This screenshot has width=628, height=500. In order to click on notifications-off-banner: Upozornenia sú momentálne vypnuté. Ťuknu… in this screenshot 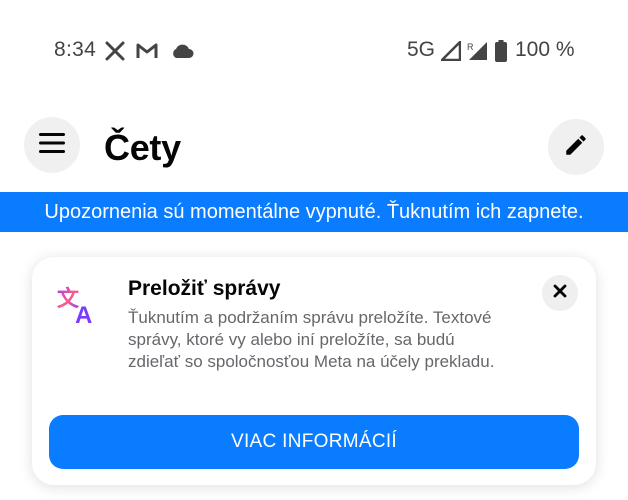, I will do `click(314, 212)`.